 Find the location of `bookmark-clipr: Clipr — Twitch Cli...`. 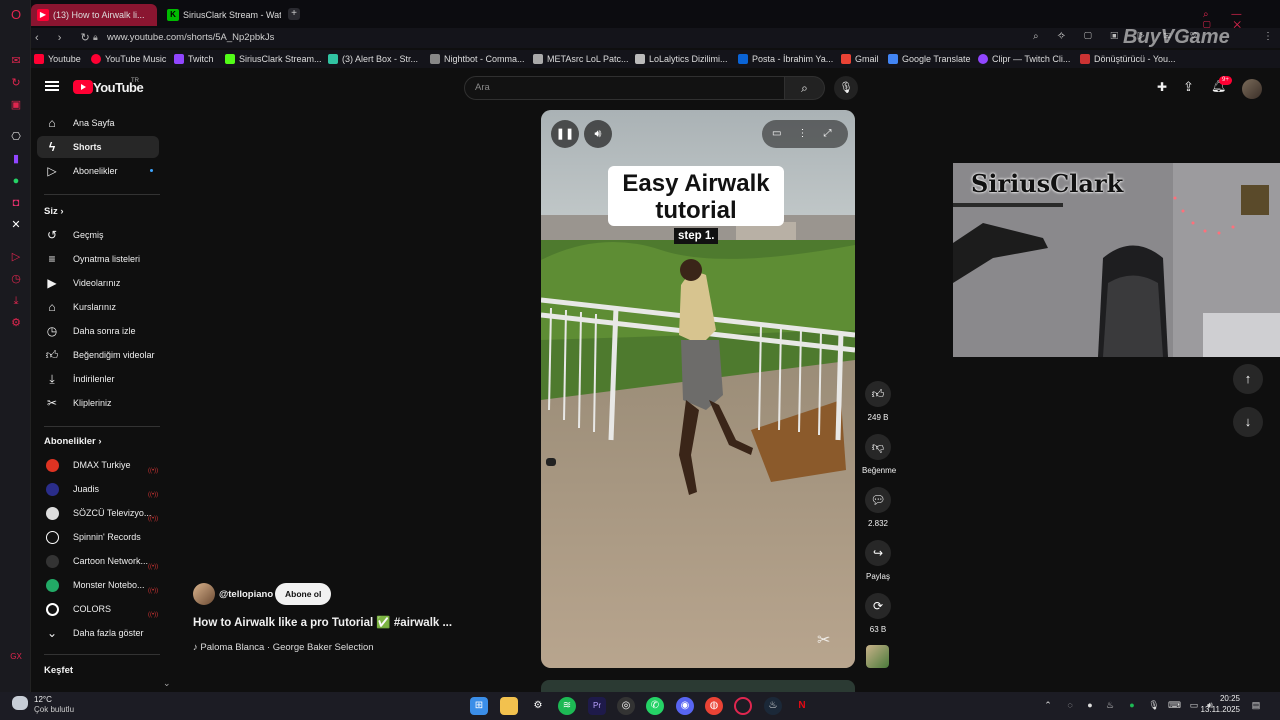

bookmark-clipr: Clipr — Twitch Cli... is located at coordinates (1024, 59).